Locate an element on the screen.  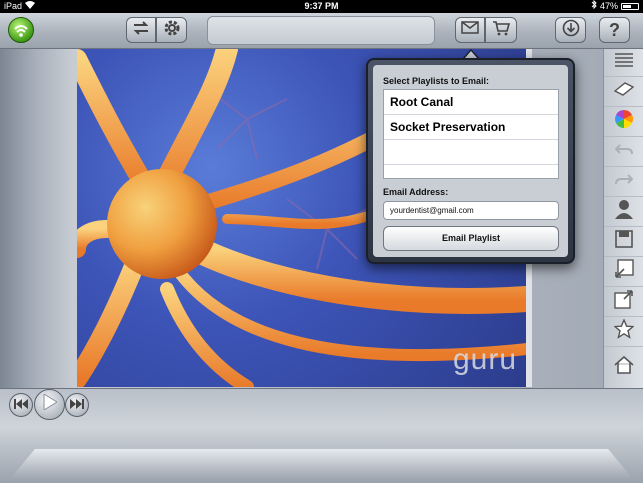
play-button is located at coordinates (49, 404).